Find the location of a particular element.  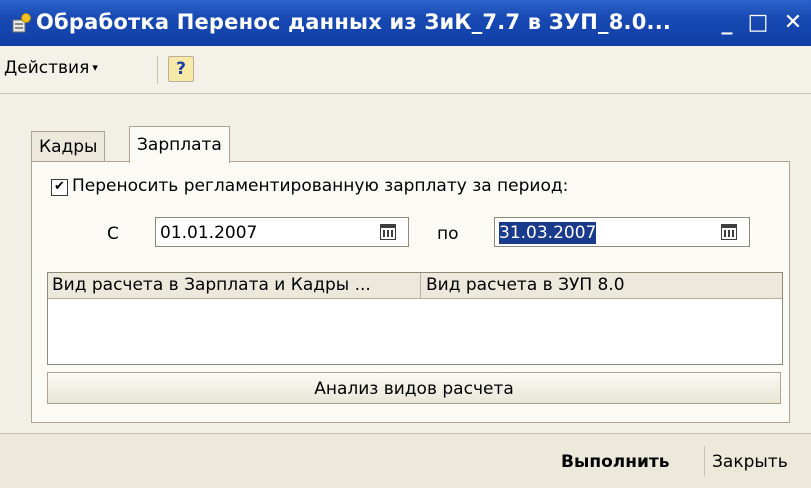

help-button: ? is located at coordinates (181, 69).